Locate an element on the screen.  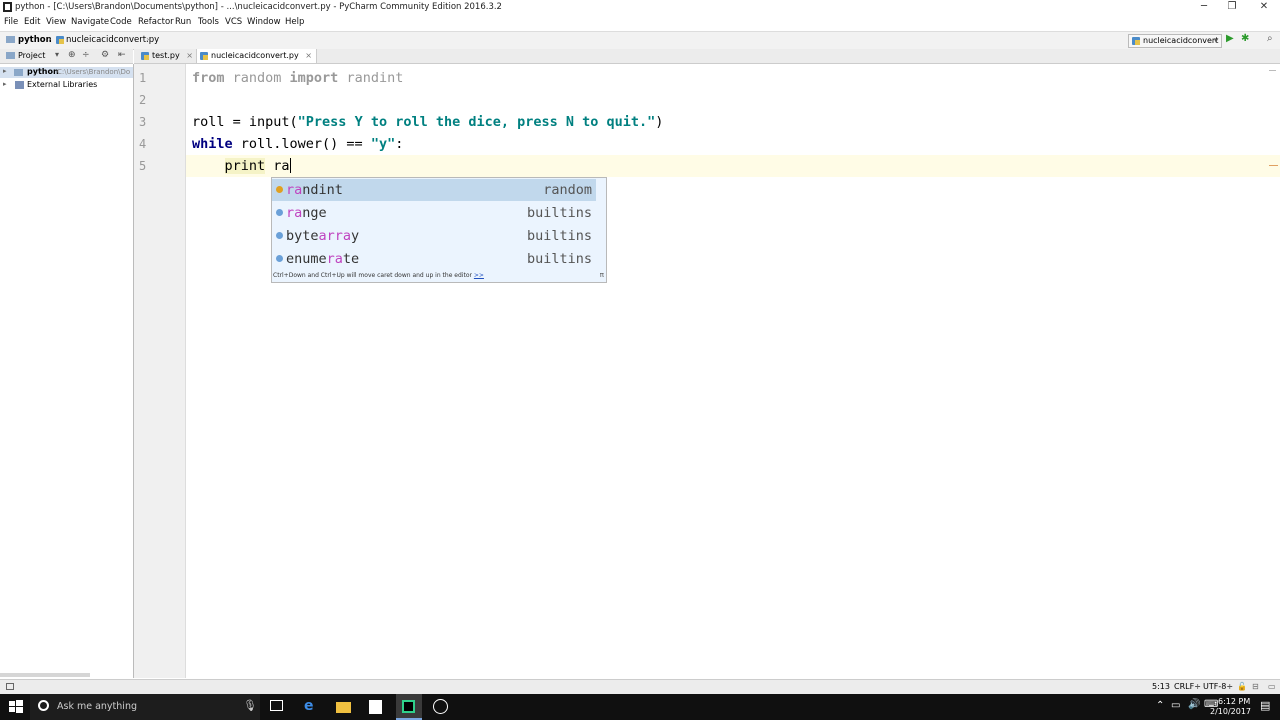
event-log-icon: ▭ is located at coordinates (1272, 686).